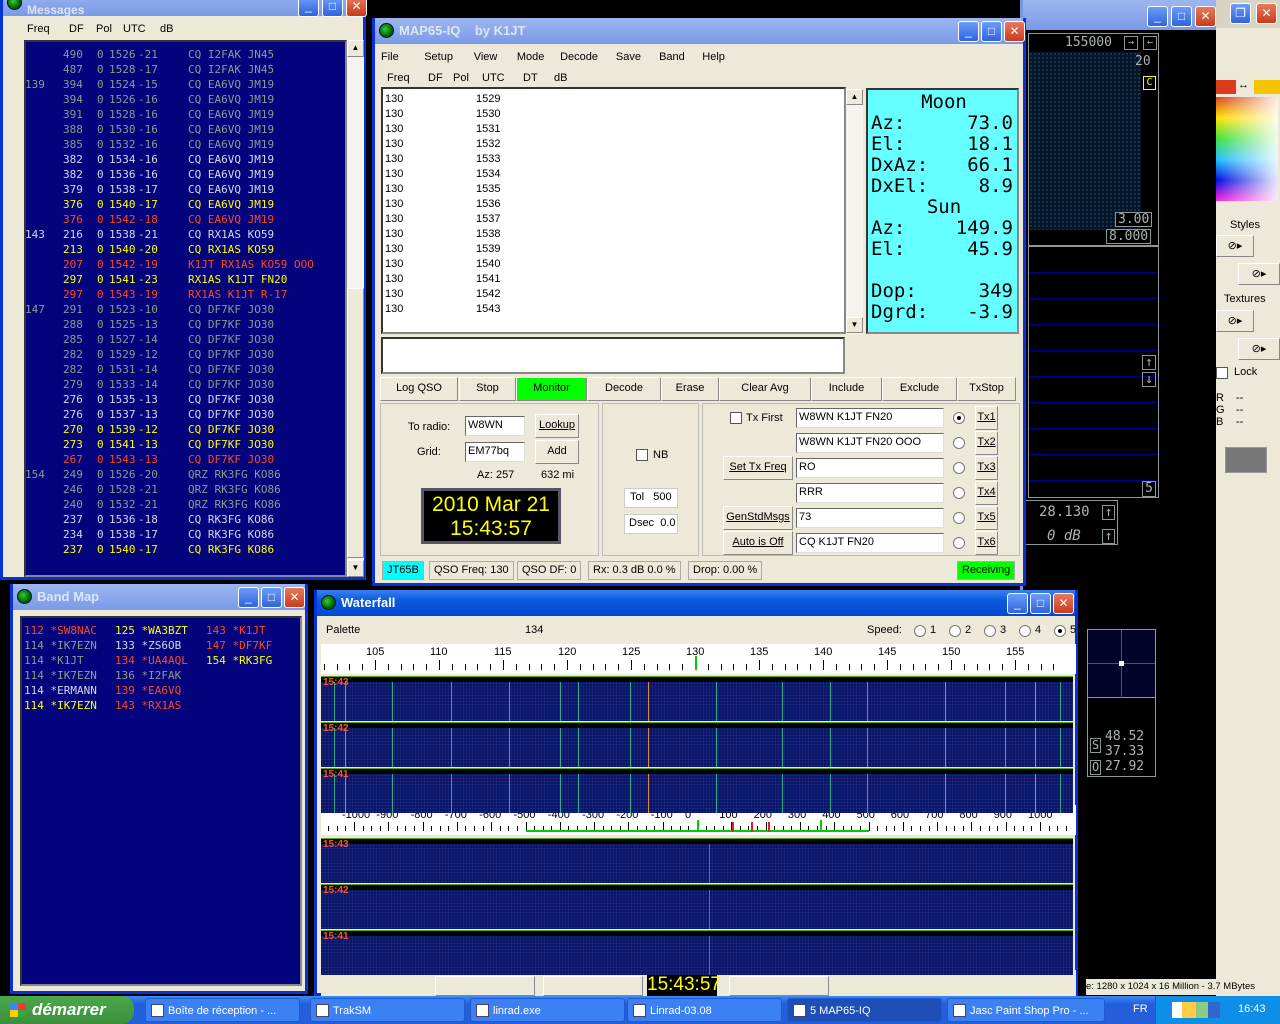 This screenshot has width=1280, height=1024. What do you see at coordinates (343, 630) in the screenshot?
I see `palette-button: Palette` at bounding box center [343, 630].